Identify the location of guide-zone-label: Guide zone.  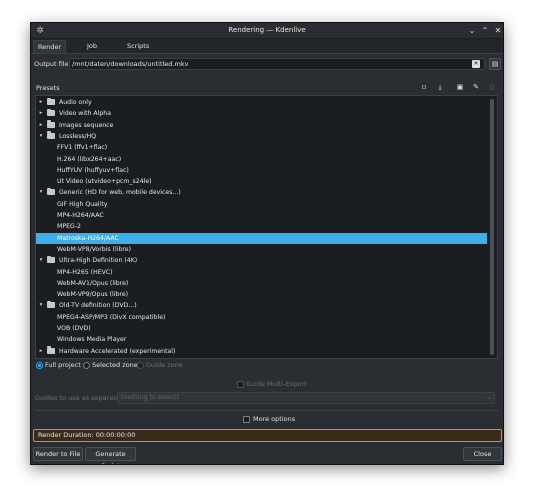
(164, 365).